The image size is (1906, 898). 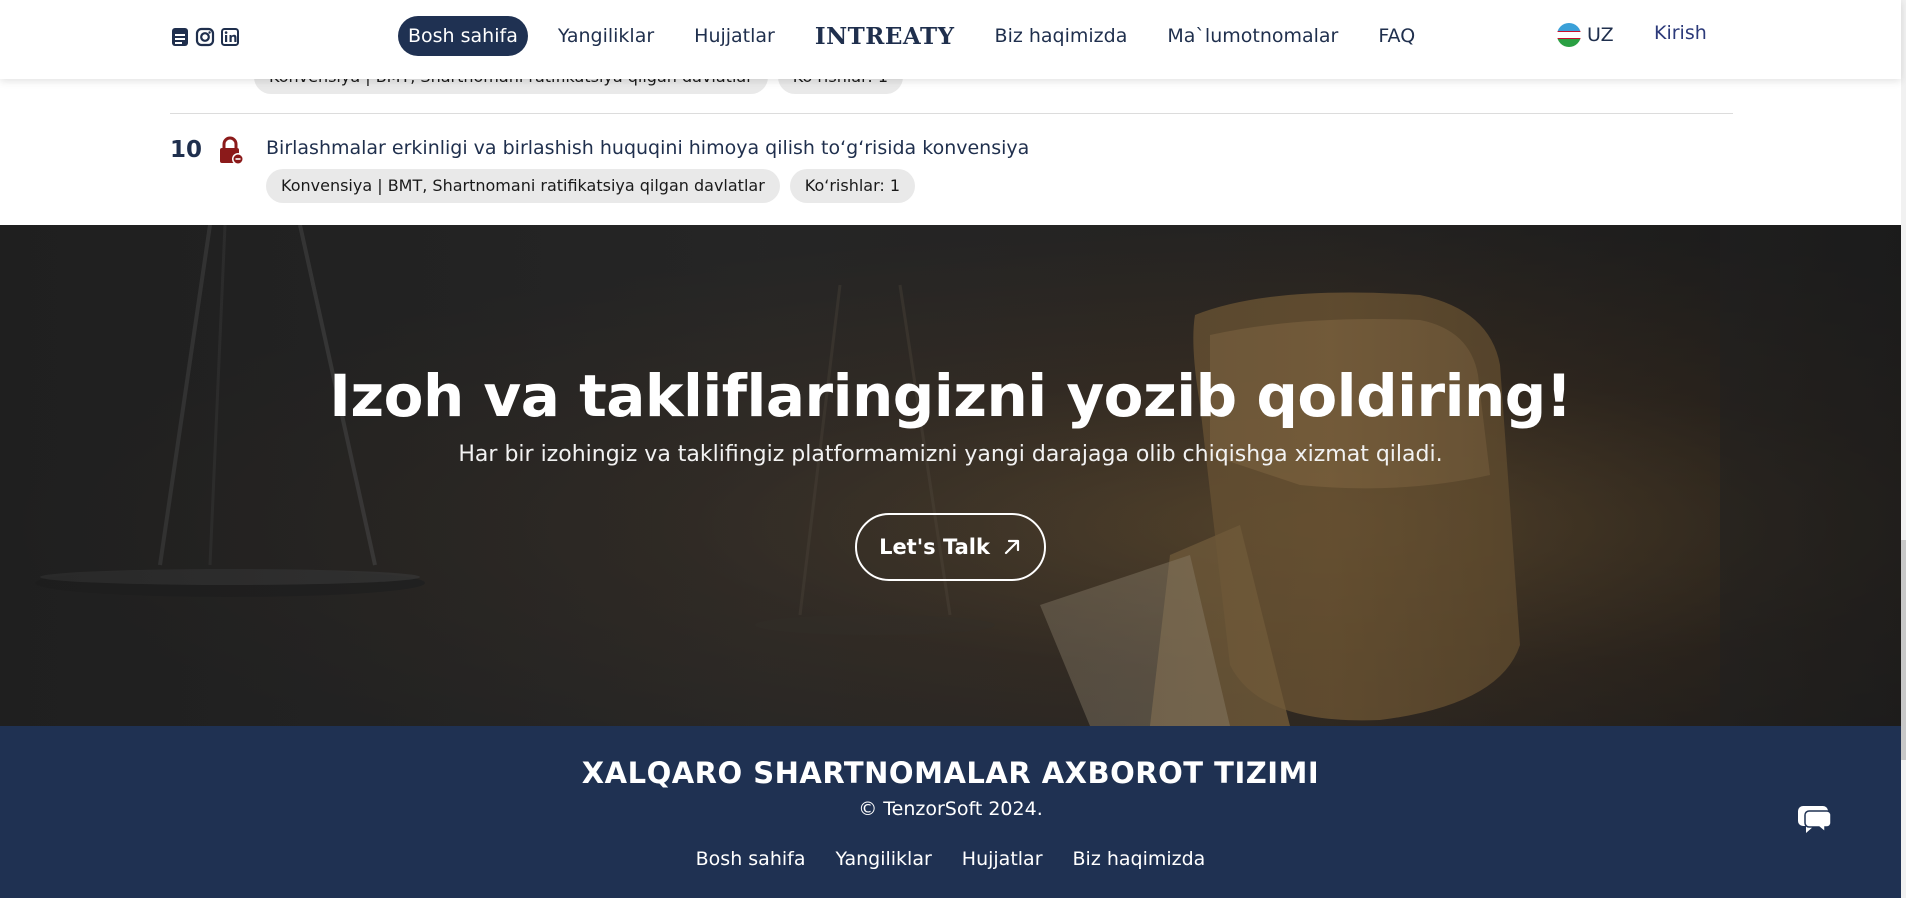 I want to click on nav-home: Bosh sahifa, so click(x=463, y=36).